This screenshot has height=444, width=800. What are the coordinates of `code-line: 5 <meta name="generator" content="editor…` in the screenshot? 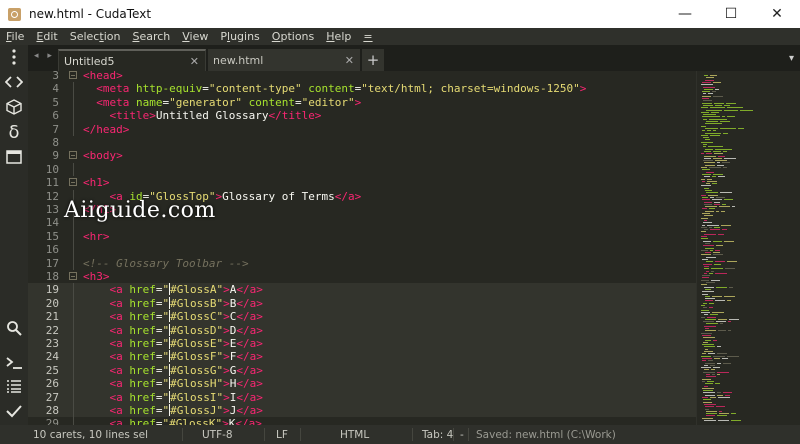 It's located at (362, 102).